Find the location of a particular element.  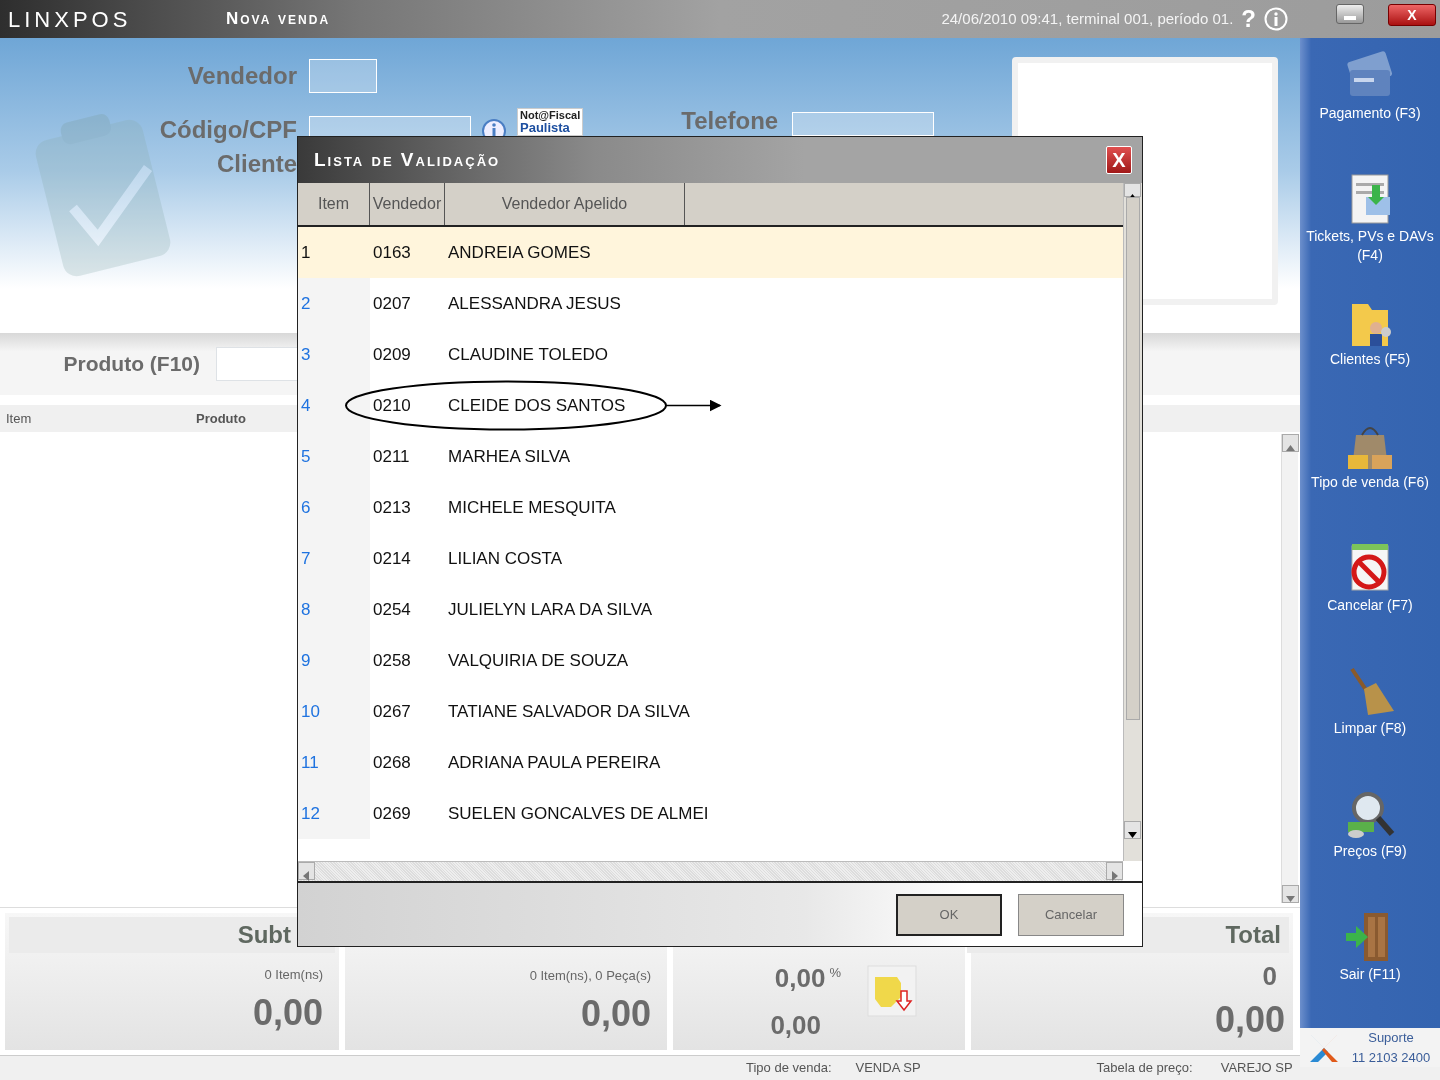

table-cell-text: LILIAN COSTA is located at coordinates (504, 558).